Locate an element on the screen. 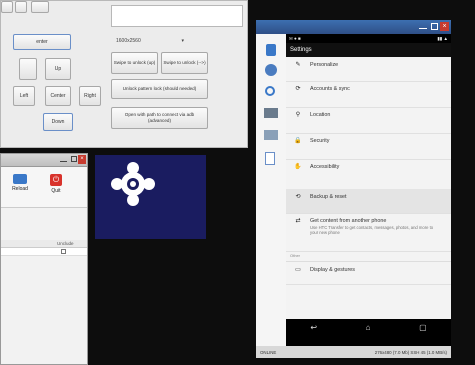 The height and width of the screenshot is (365, 475). keyboard-icon is located at coordinates (271, 135).